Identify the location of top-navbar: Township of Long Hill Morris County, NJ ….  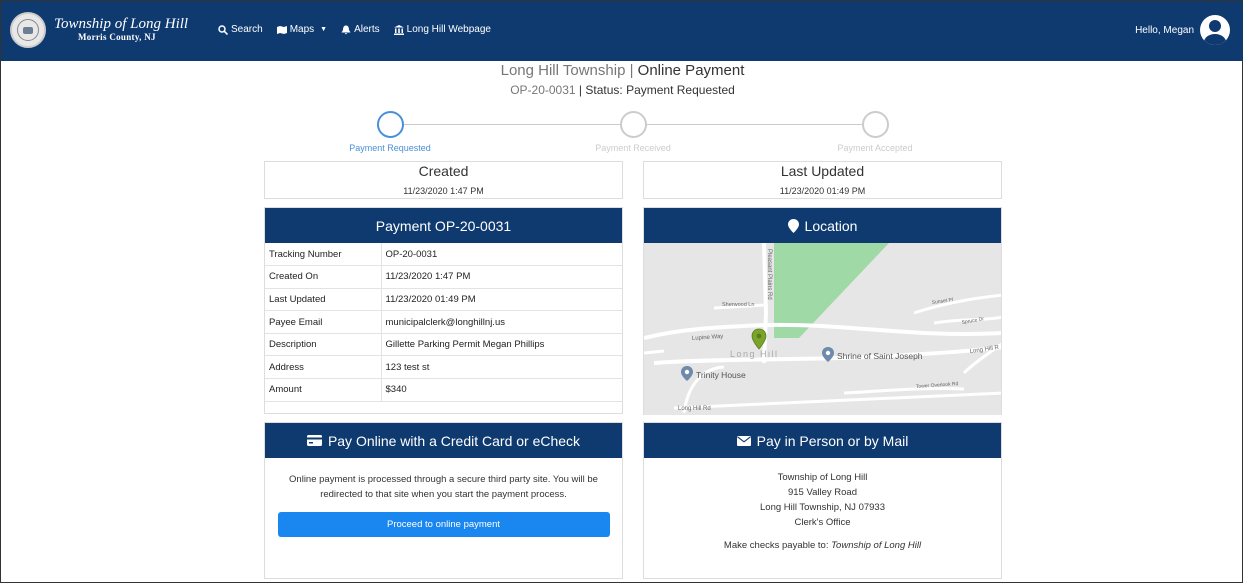
(622, 31).